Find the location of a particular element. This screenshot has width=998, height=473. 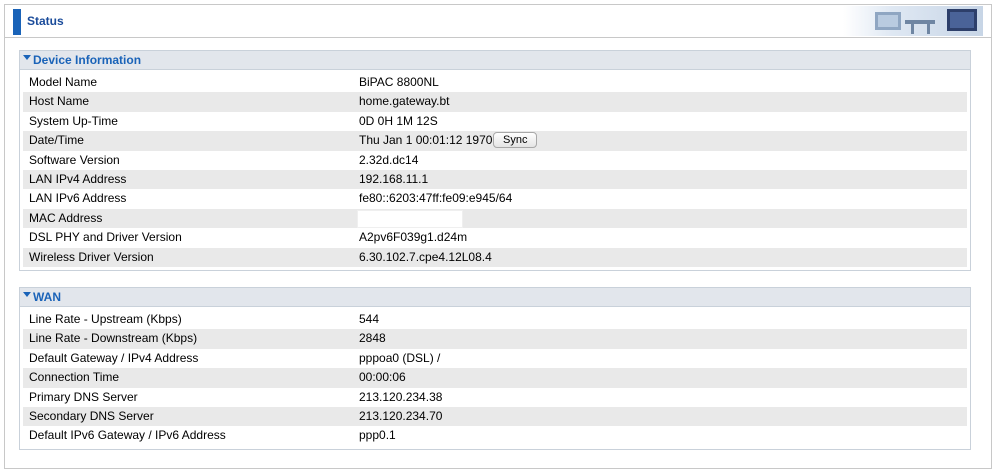

office-illustration-icon is located at coordinates (913, 21).